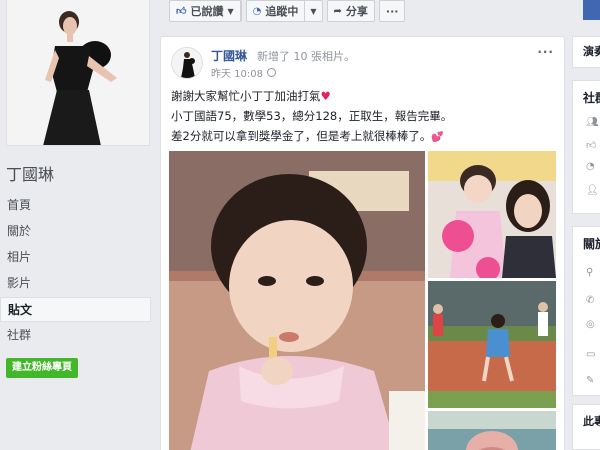 Image resolution: width=600 pixels, height=450 pixels. What do you see at coordinates (229, 55) in the screenshot?
I see `post-author-link: 丁國琳` at bounding box center [229, 55].